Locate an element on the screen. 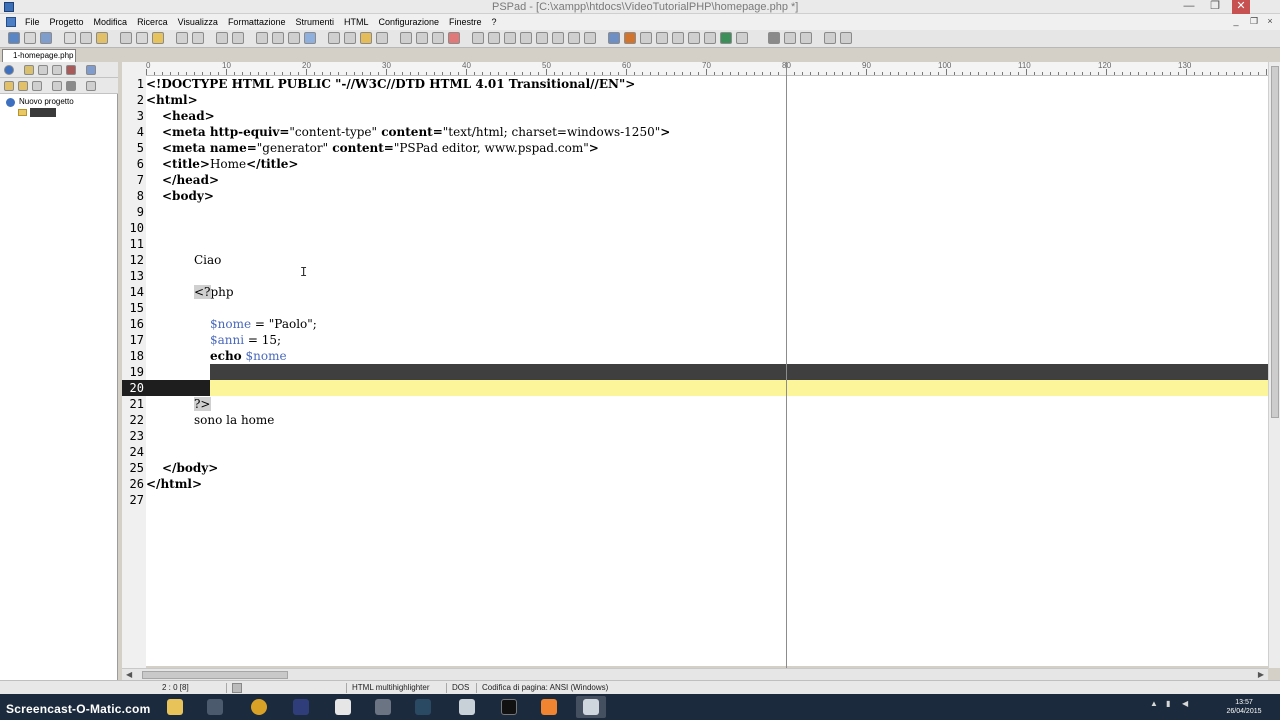 This screenshot has width=1280, height=720. hex-icon is located at coordinates (438, 38).